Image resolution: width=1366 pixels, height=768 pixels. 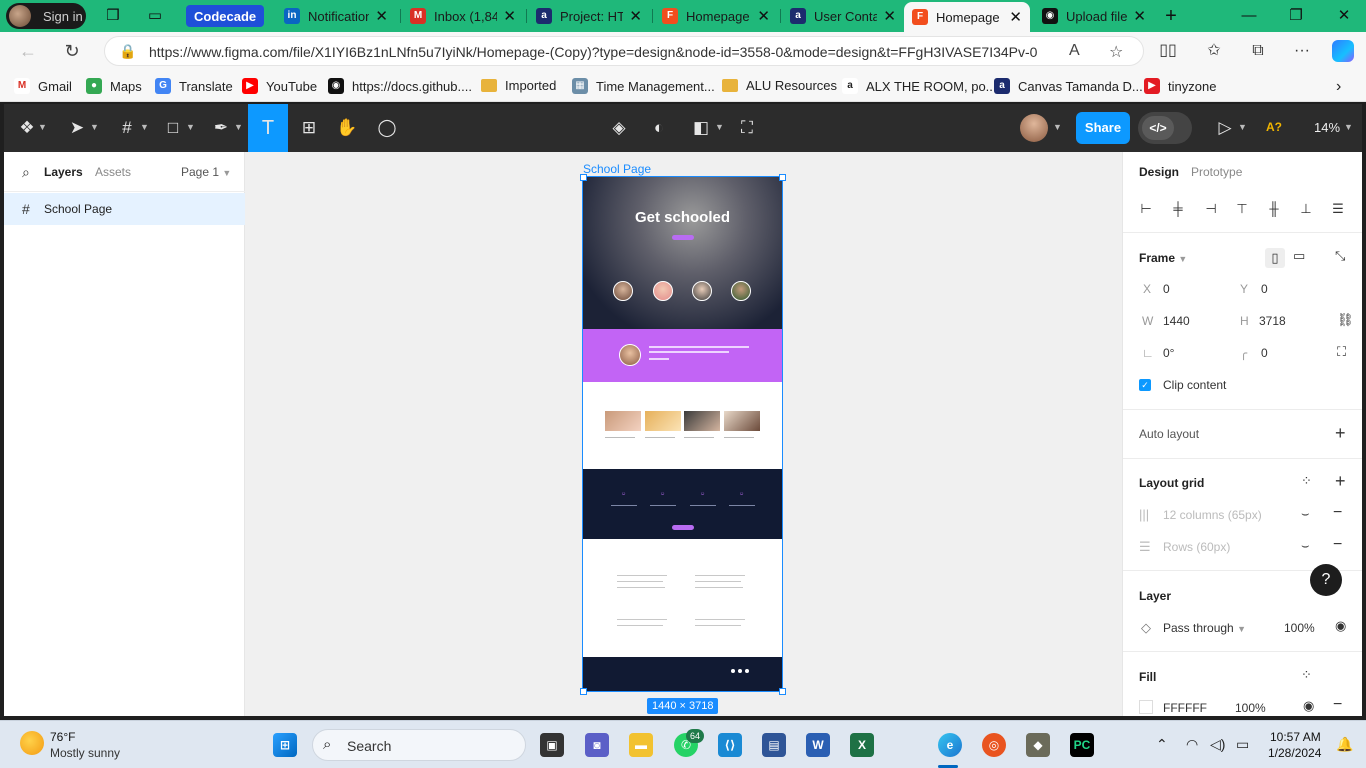 I want to click on w-field: 1440, so click(x=1176, y=321).